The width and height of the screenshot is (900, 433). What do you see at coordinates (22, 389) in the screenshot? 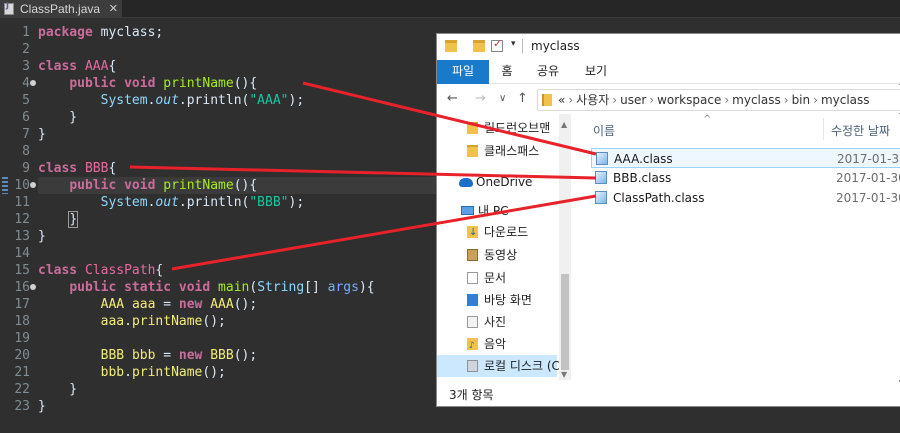
I see `line-number-label: 22` at bounding box center [22, 389].